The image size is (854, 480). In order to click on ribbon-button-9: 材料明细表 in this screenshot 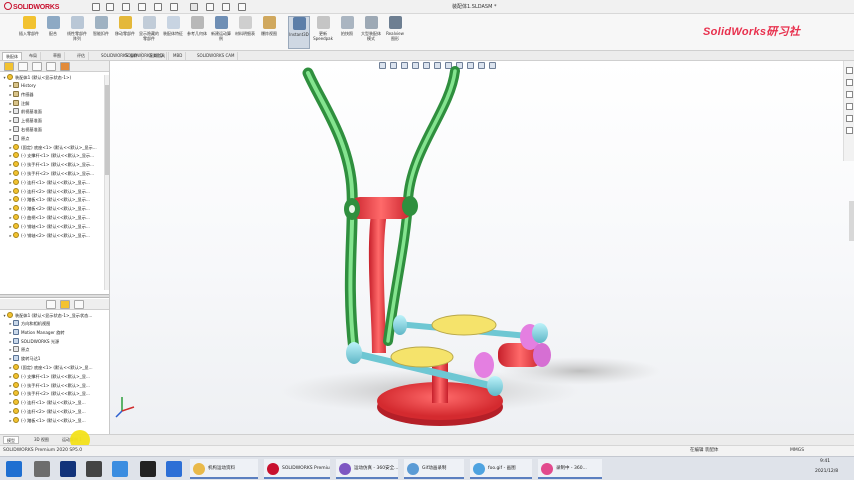, I will do `click(245, 32)`.